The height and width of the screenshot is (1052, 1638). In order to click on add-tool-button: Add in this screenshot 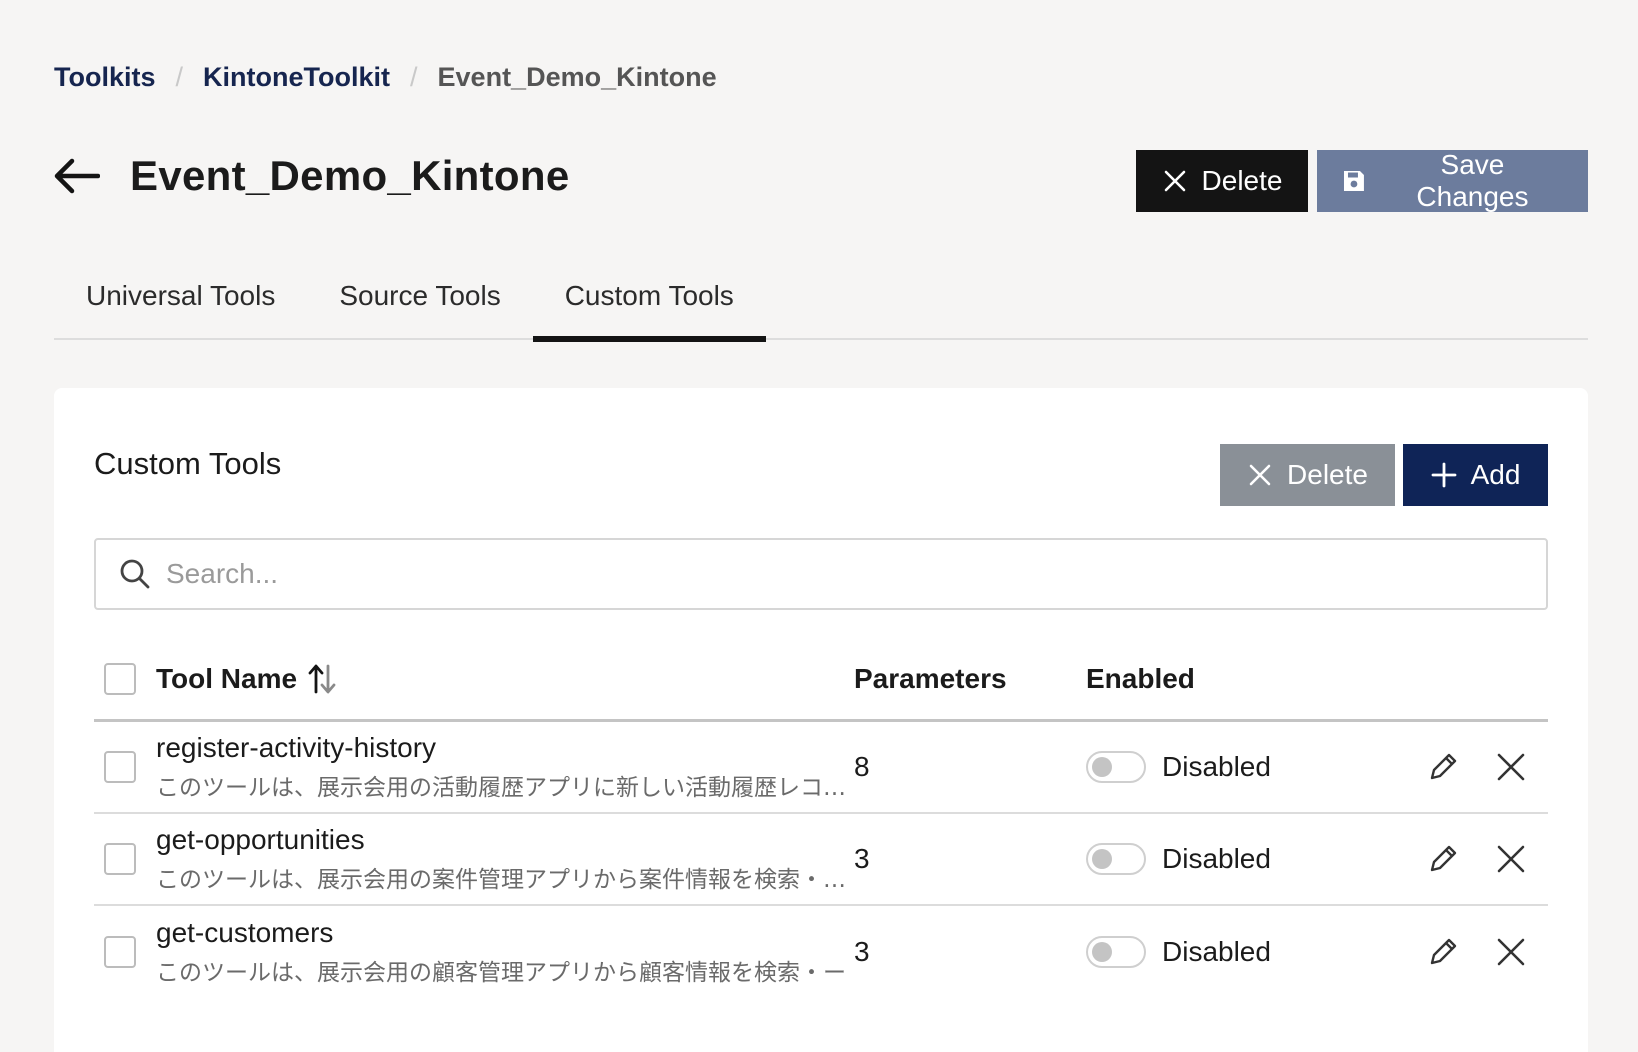, I will do `click(1475, 475)`.